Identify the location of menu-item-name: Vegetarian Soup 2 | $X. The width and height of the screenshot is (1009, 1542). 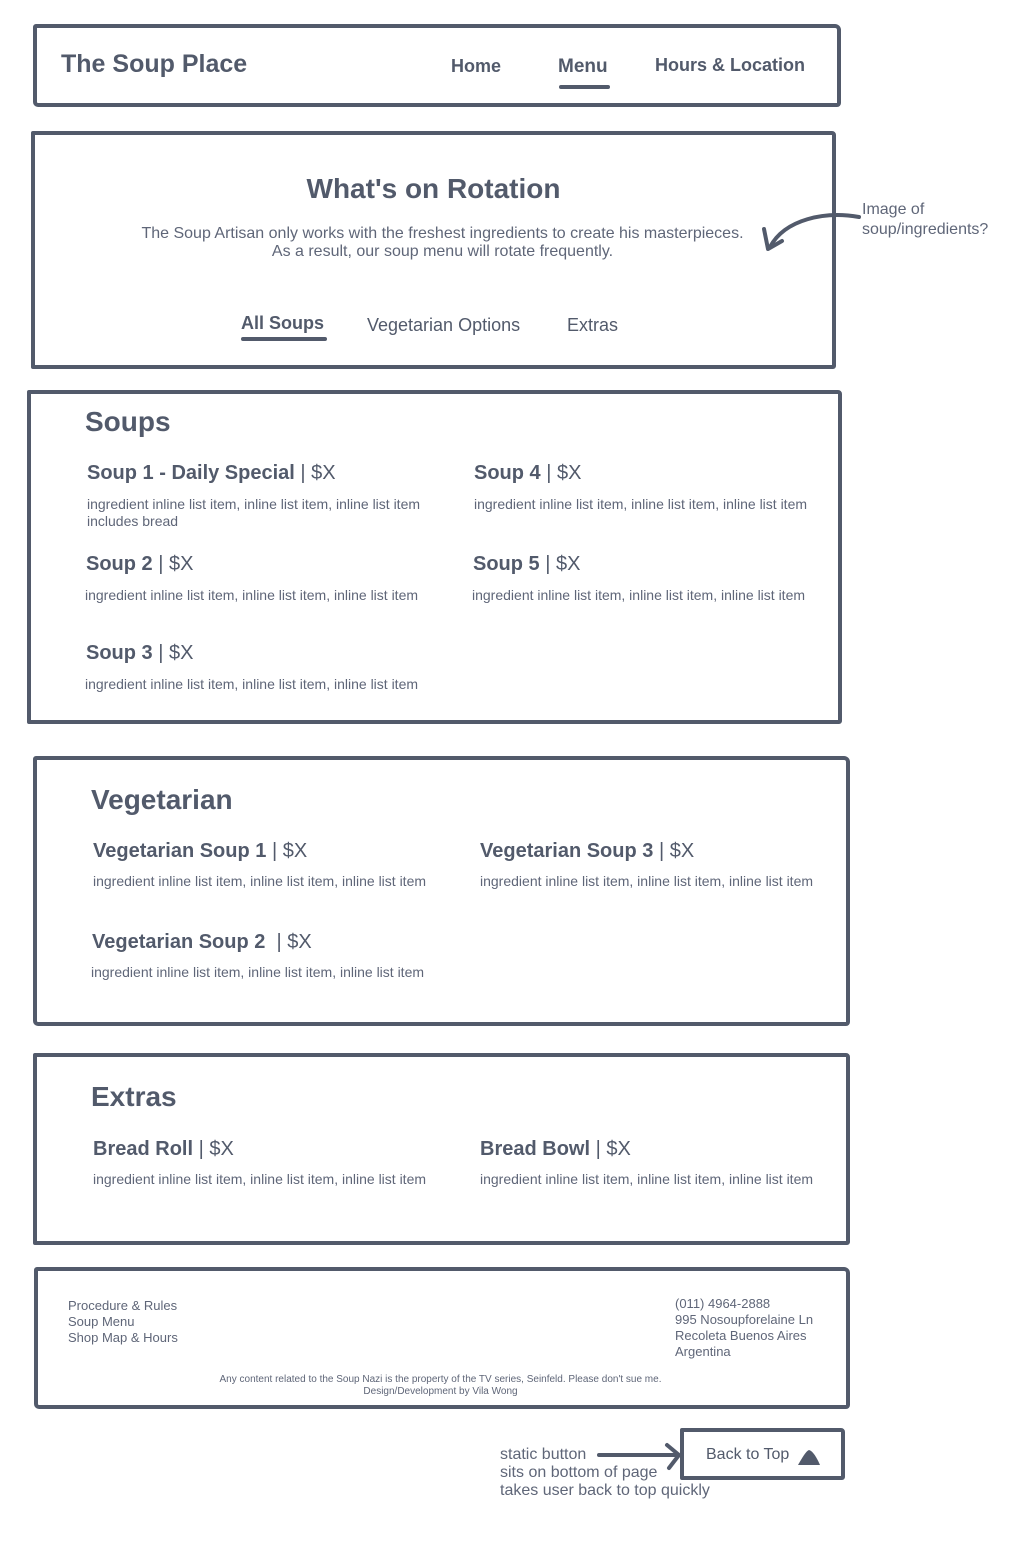
(202, 942).